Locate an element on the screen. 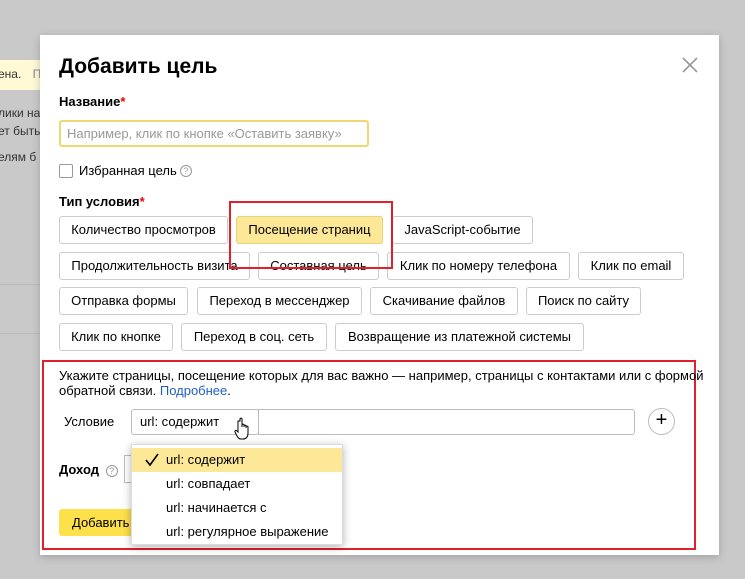 The image size is (745, 579). close-button is located at coordinates (690, 65).